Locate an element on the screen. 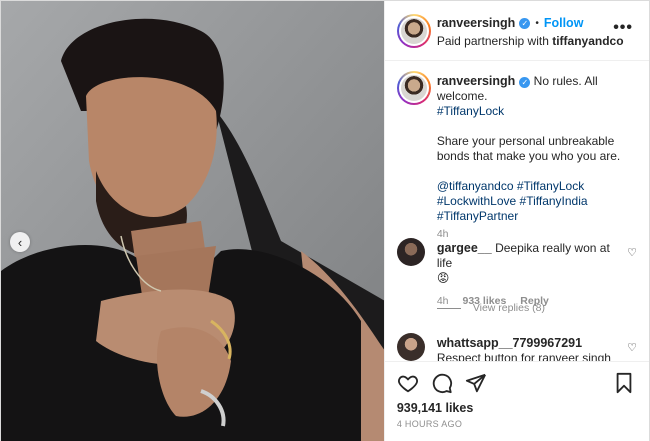 Image resolution: width=650 pixels, height=441 pixels. action-icons is located at coordinates (442, 383).